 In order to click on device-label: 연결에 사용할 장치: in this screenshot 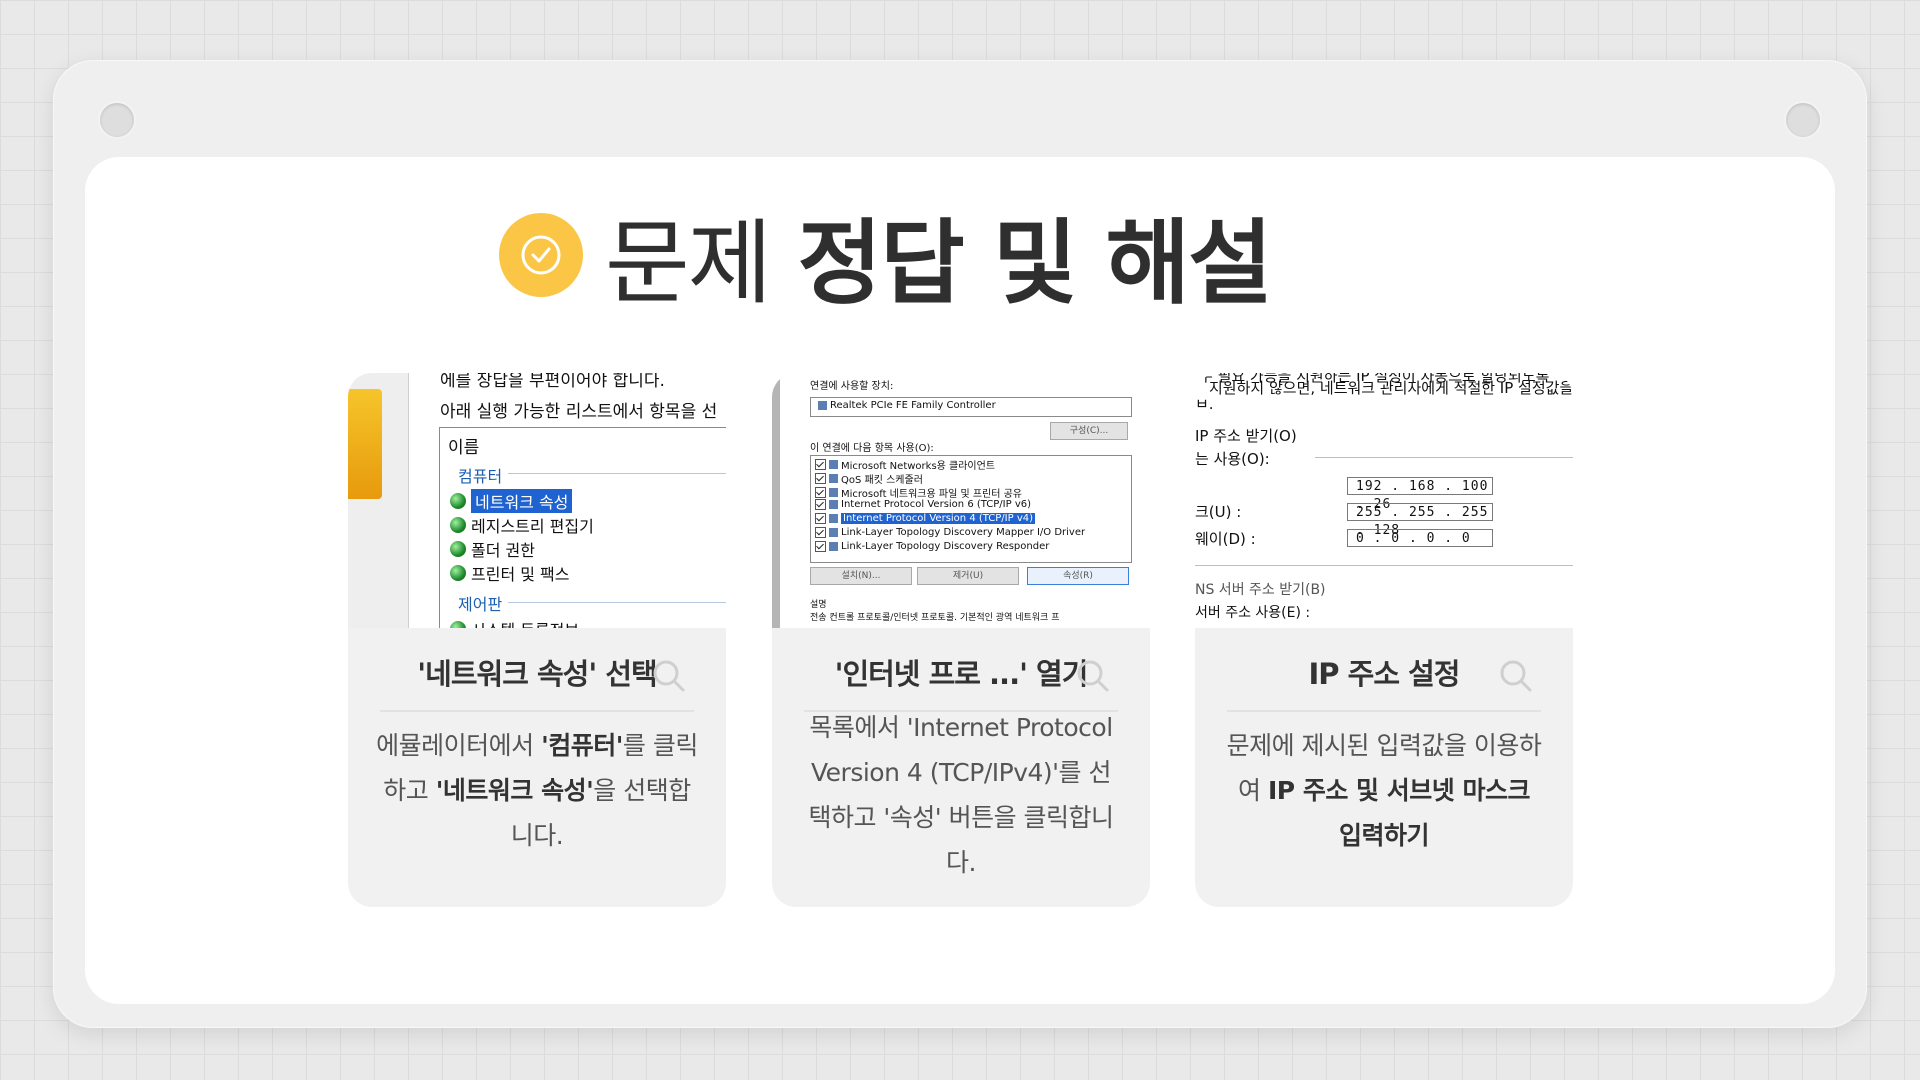, I will do `click(852, 386)`.